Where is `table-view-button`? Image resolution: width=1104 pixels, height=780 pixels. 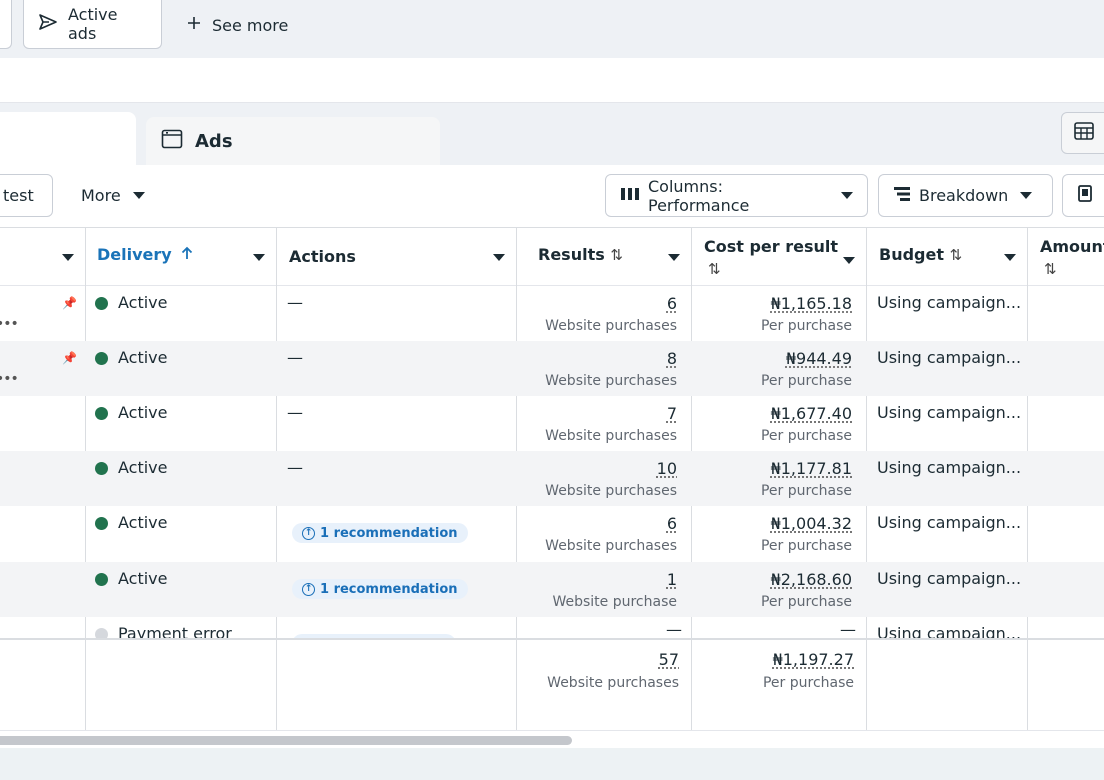 table-view-button is located at coordinates (1082, 133).